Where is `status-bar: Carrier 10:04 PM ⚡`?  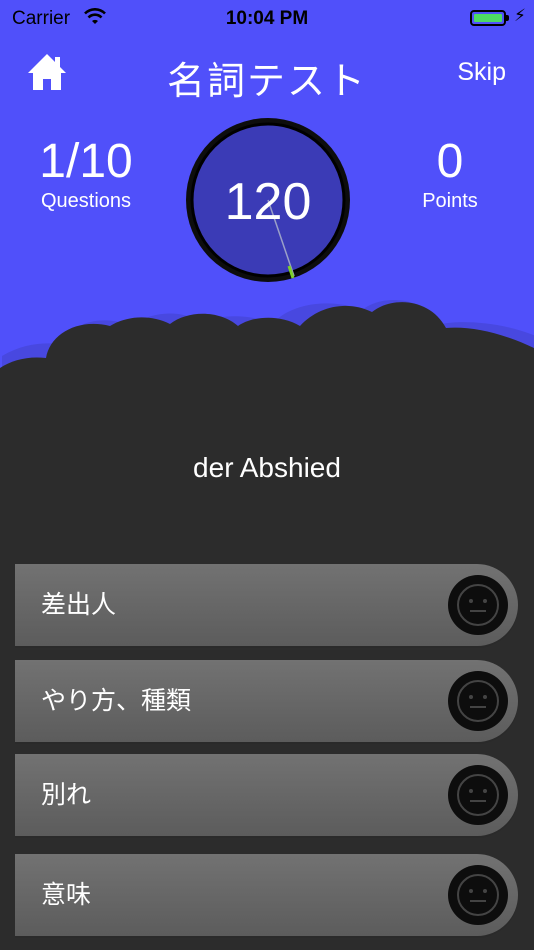 status-bar: Carrier 10:04 PM ⚡ is located at coordinates (267, 19).